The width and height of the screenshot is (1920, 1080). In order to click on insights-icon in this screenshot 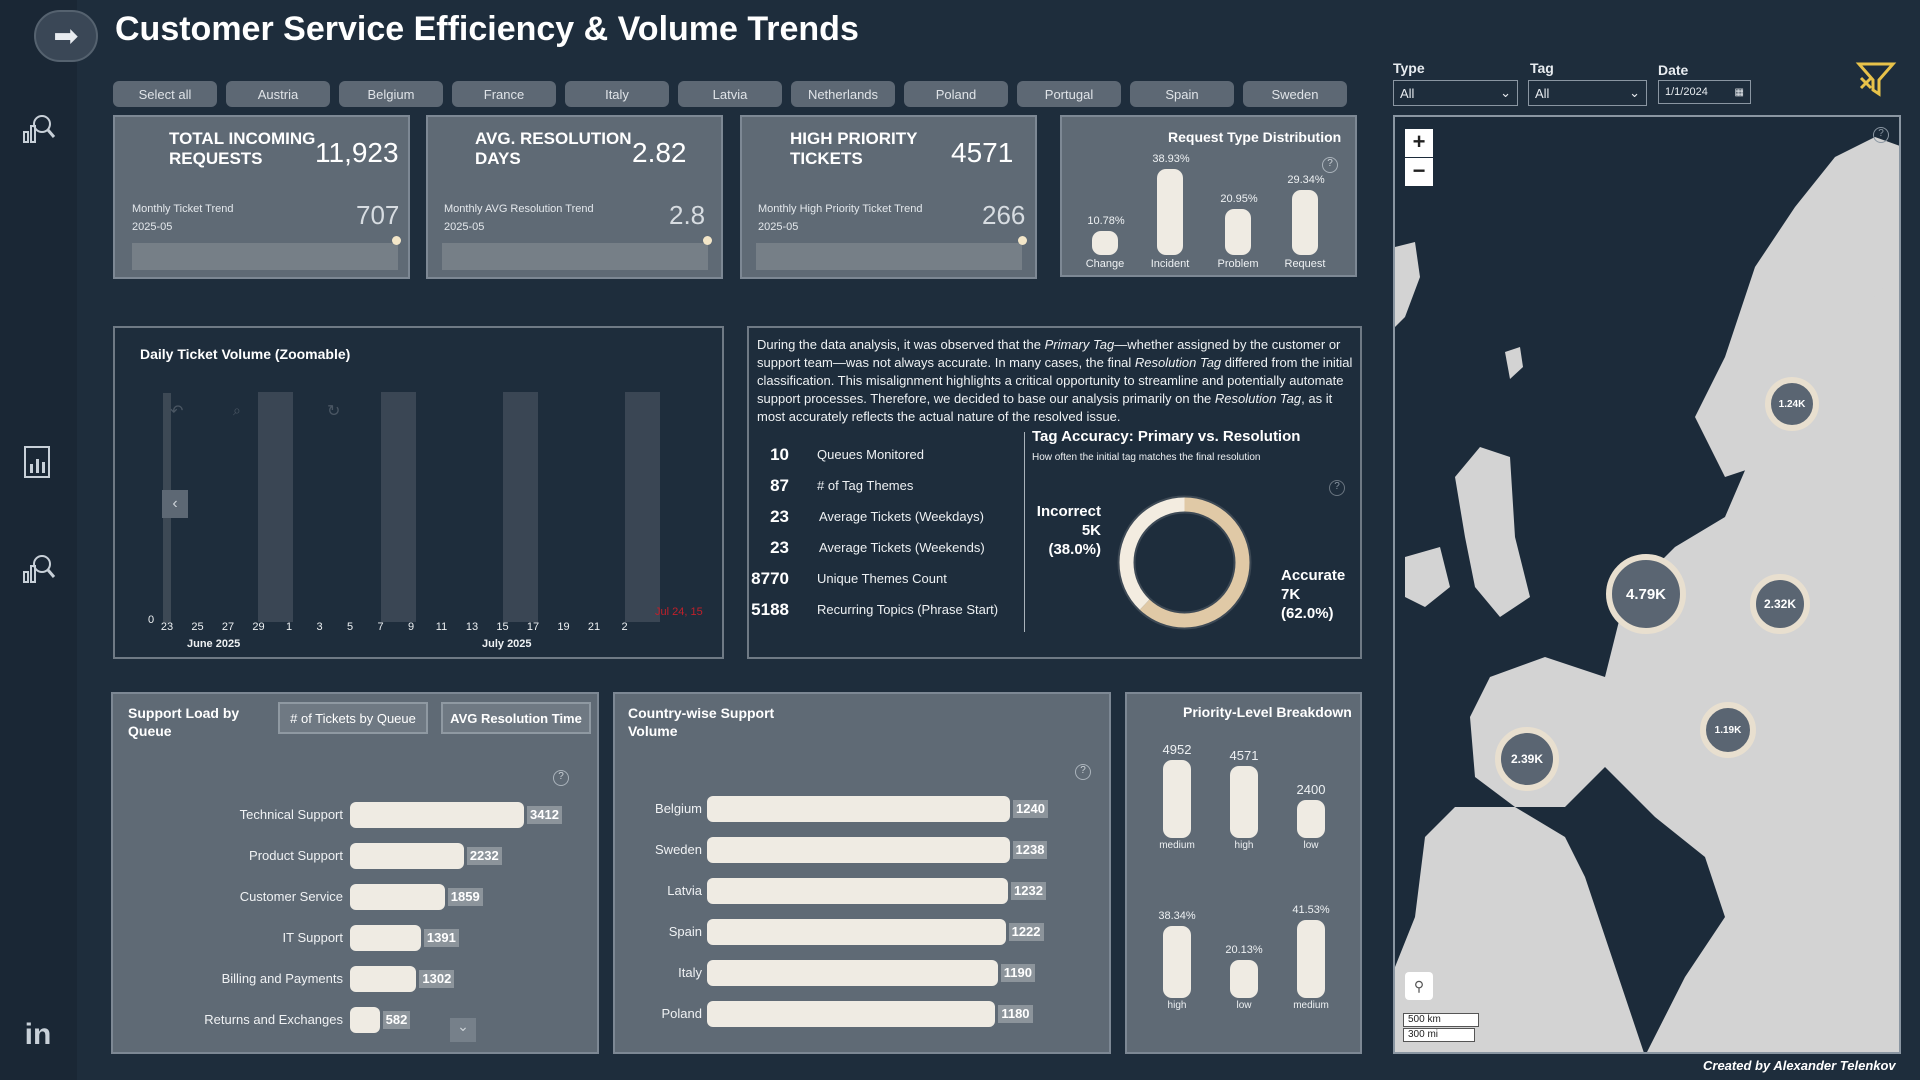, I will do `click(38, 568)`.